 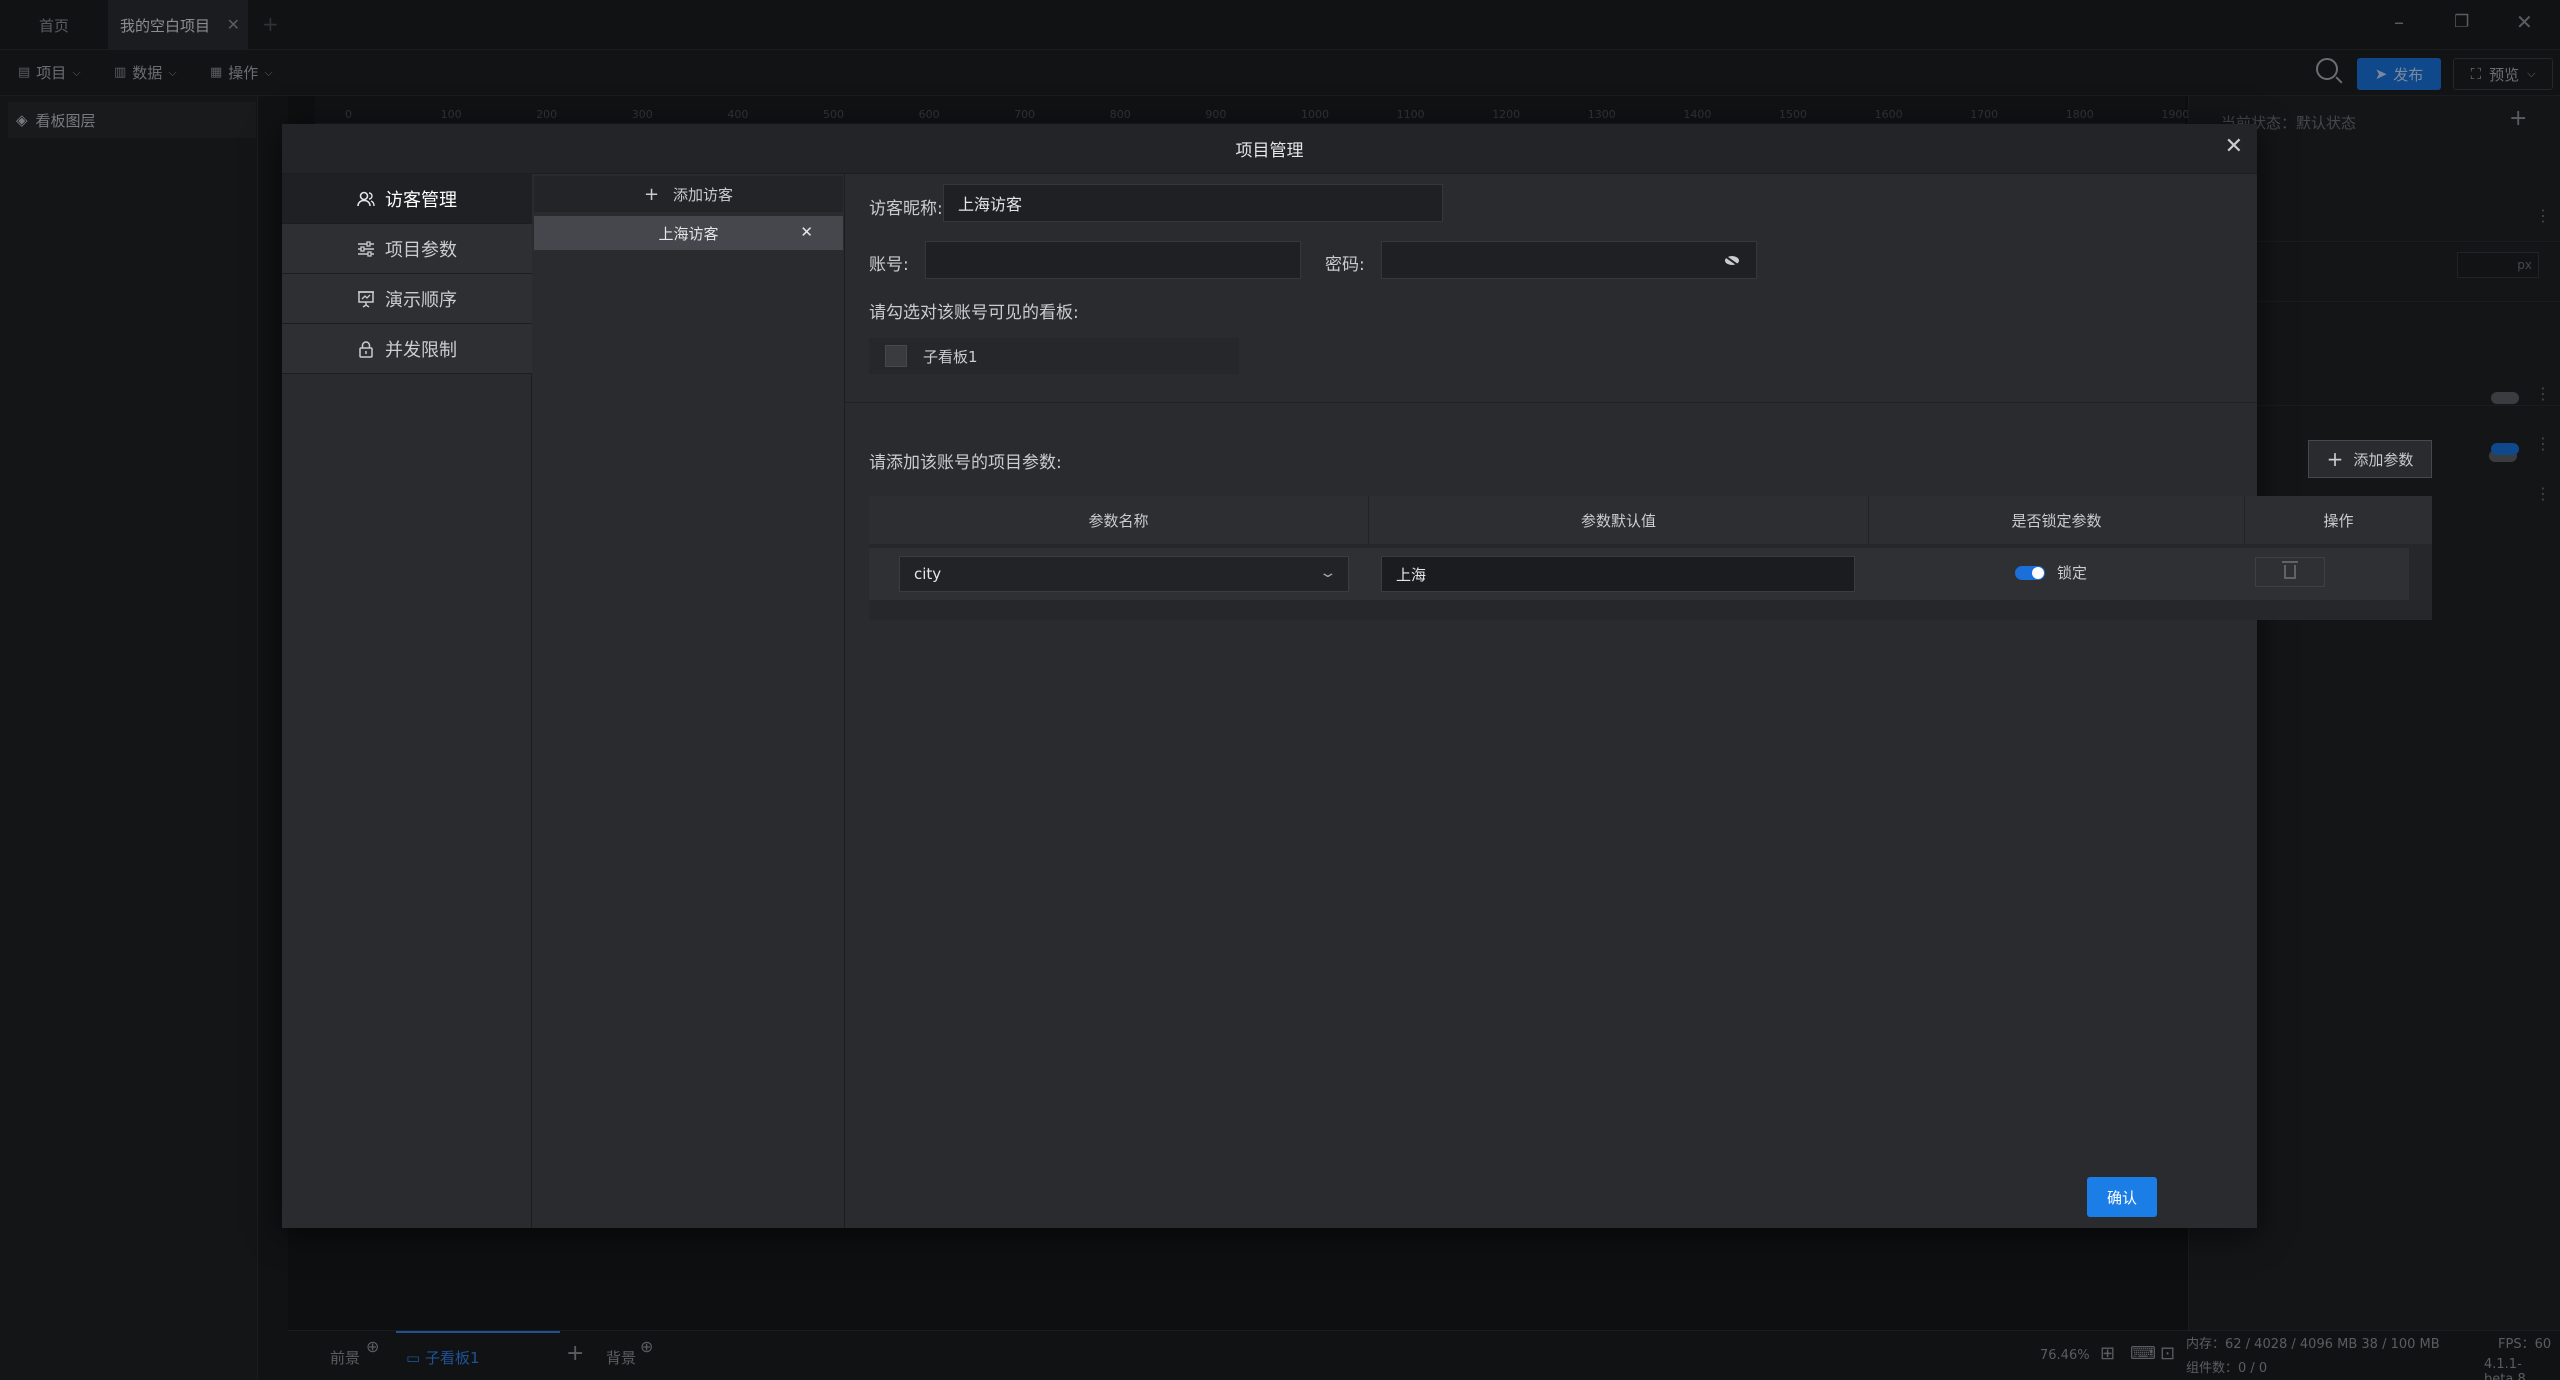 What do you see at coordinates (896, 356) in the screenshot?
I see `board-checkbox` at bounding box center [896, 356].